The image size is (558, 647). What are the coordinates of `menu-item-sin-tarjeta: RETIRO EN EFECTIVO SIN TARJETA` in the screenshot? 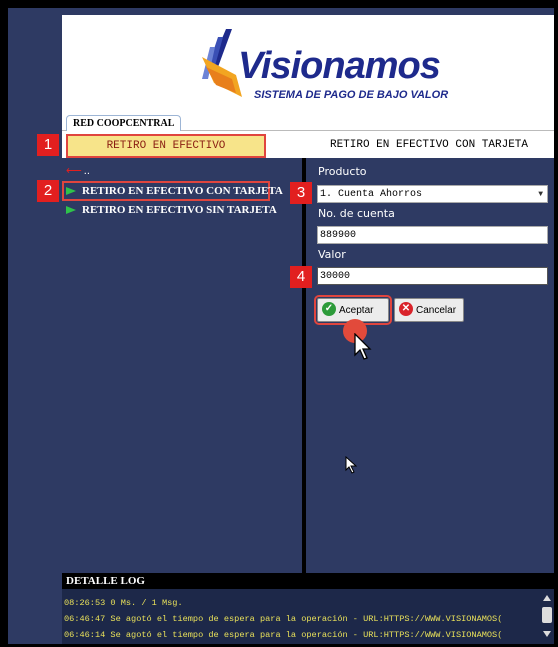 It's located at (170, 210).